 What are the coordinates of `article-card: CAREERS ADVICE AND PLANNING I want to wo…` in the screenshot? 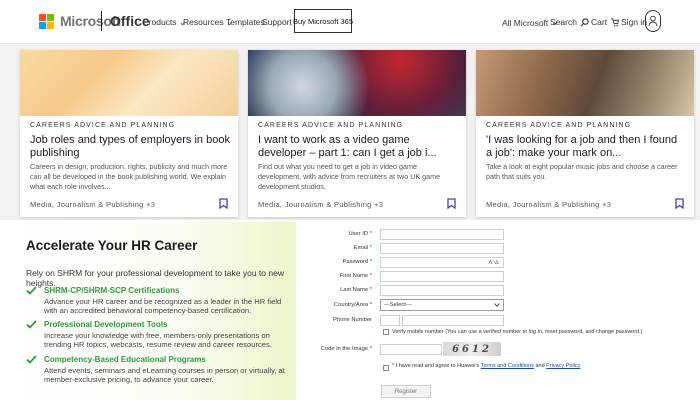 It's located at (357, 133).